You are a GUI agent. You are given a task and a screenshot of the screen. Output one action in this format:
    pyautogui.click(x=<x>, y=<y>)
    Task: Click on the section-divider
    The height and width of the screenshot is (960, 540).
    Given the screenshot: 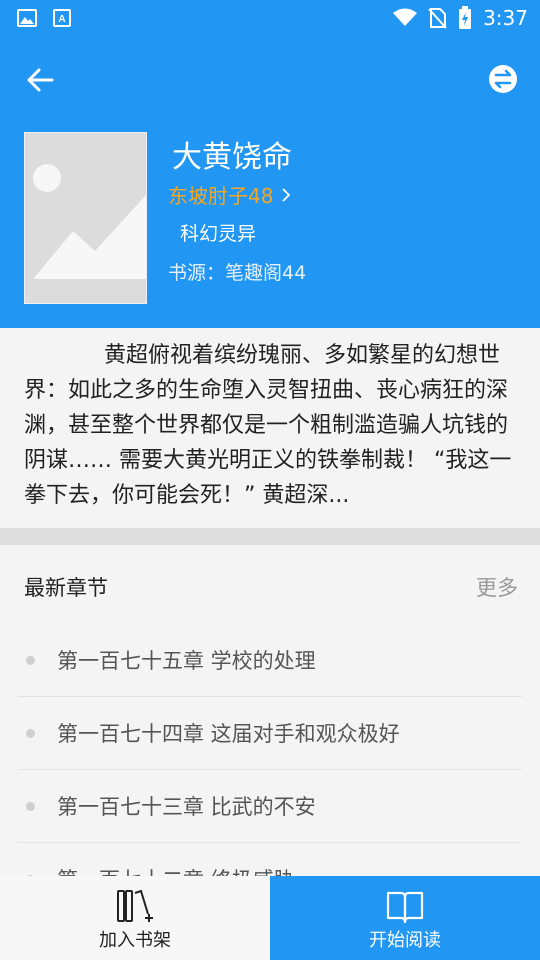 What is the action you would take?
    pyautogui.click(x=270, y=536)
    